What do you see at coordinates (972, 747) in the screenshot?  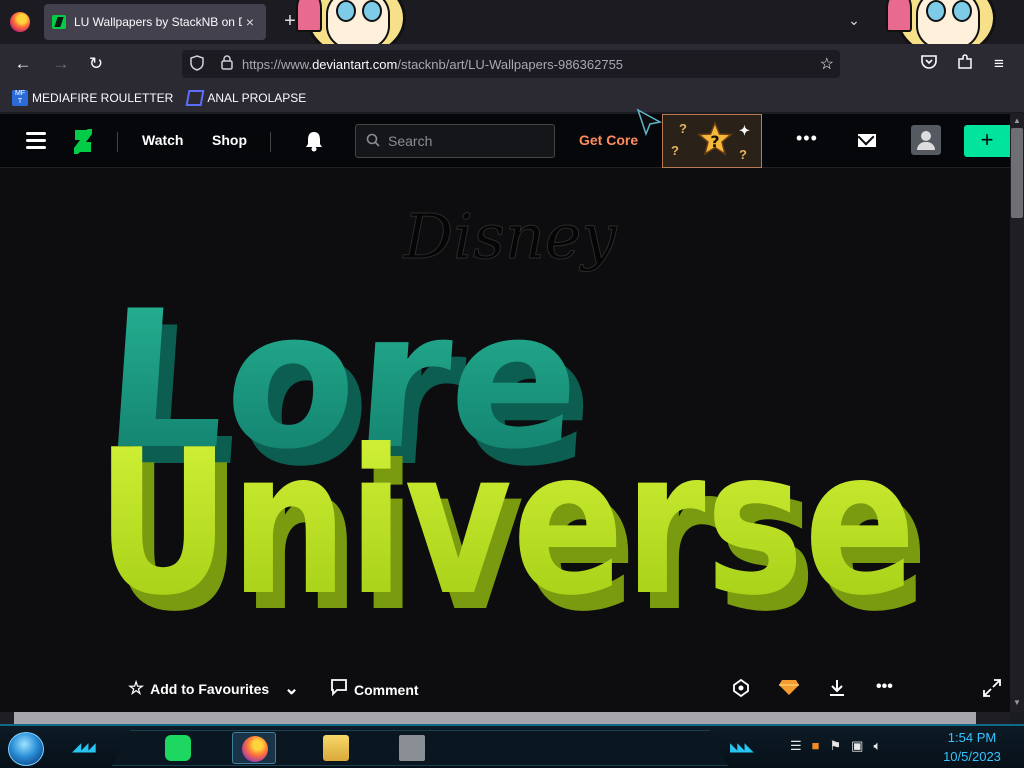 I see `taskbar-clock: 1:54 PM 10/5/2023` at bounding box center [972, 747].